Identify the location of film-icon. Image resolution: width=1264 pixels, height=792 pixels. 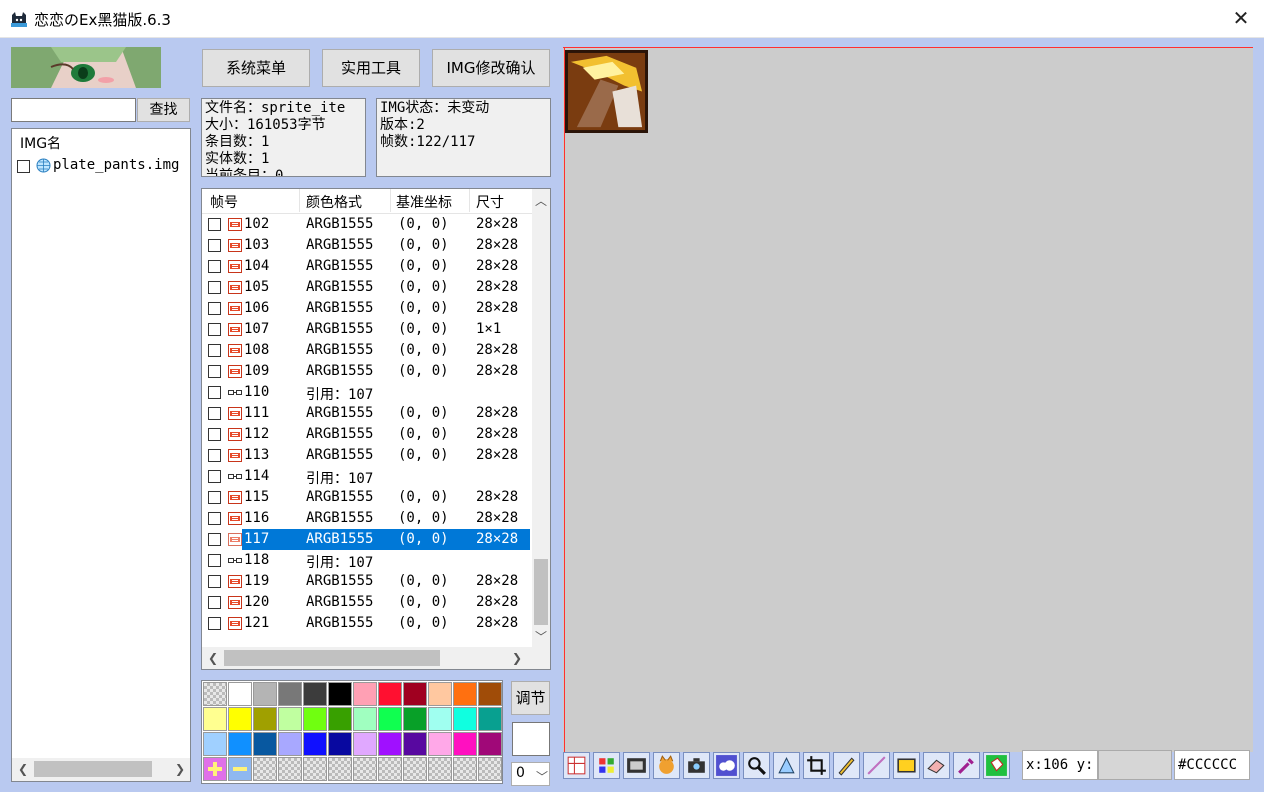
(636, 765).